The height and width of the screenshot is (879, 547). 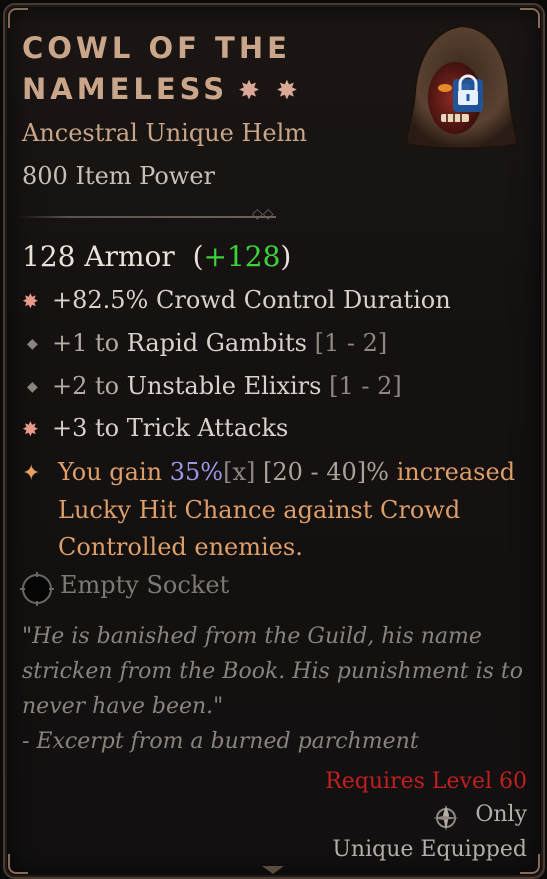 What do you see at coordinates (426, 781) in the screenshot?
I see `level-requirement: Requires Level 60` at bounding box center [426, 781].